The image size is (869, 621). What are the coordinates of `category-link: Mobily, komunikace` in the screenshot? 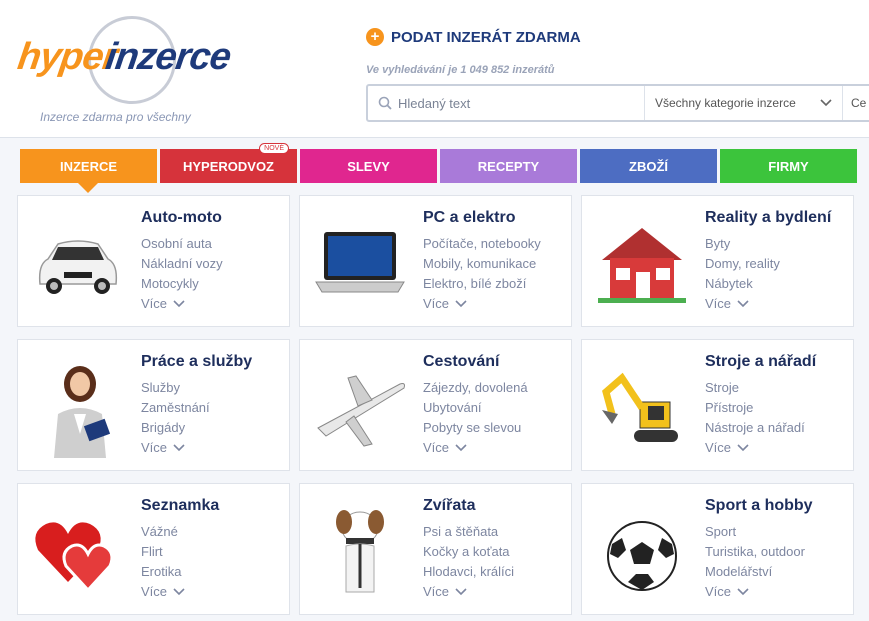 It's located at (482, 264).